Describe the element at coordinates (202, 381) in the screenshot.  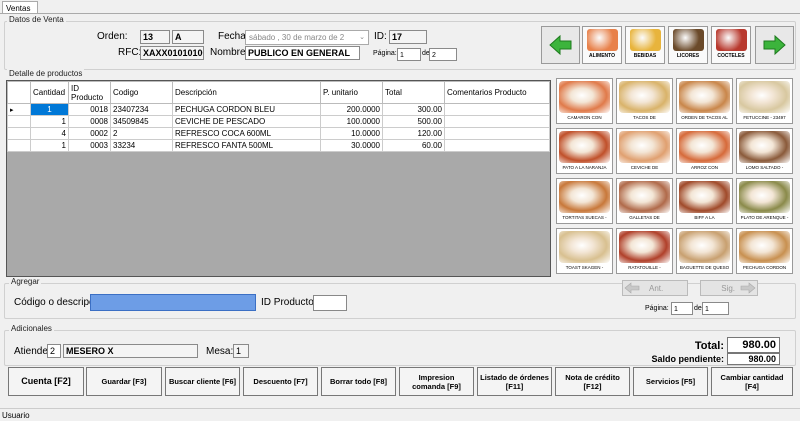
I see `buscar-cliente-button: Buscar cliente [F6]` at that location.